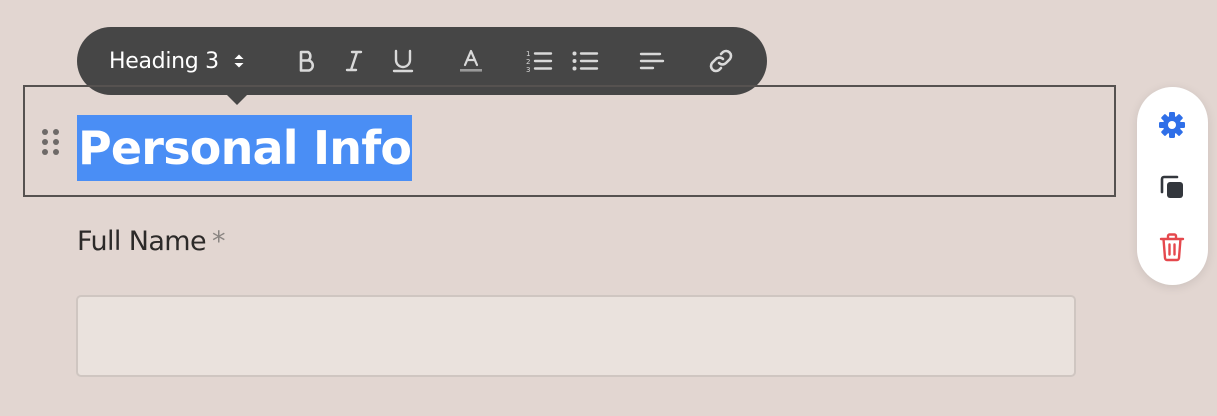 This screenshot has width=1217, height=416. I want to click on underline-icon, so click(403, 61).